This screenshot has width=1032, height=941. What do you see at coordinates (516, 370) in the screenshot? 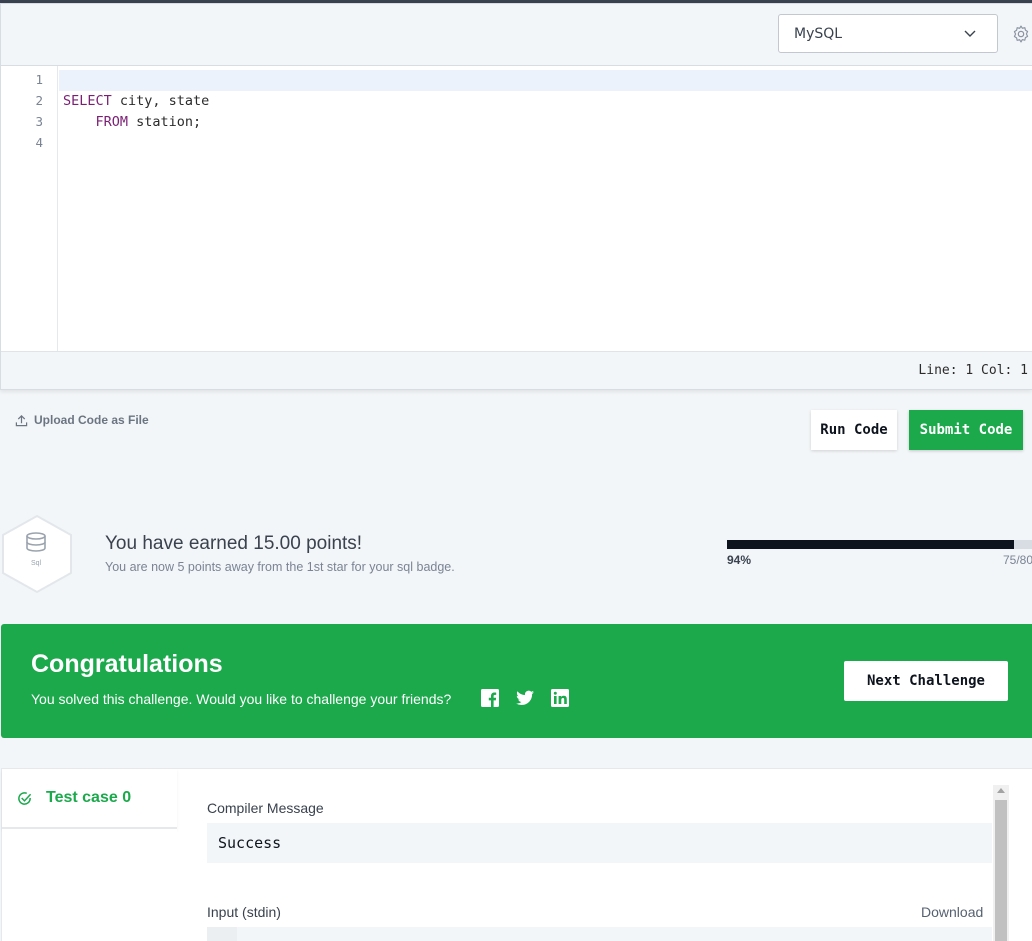
I see `editor-status-bar: Line: 1 Col: 1` at bounding box center [516, 370].